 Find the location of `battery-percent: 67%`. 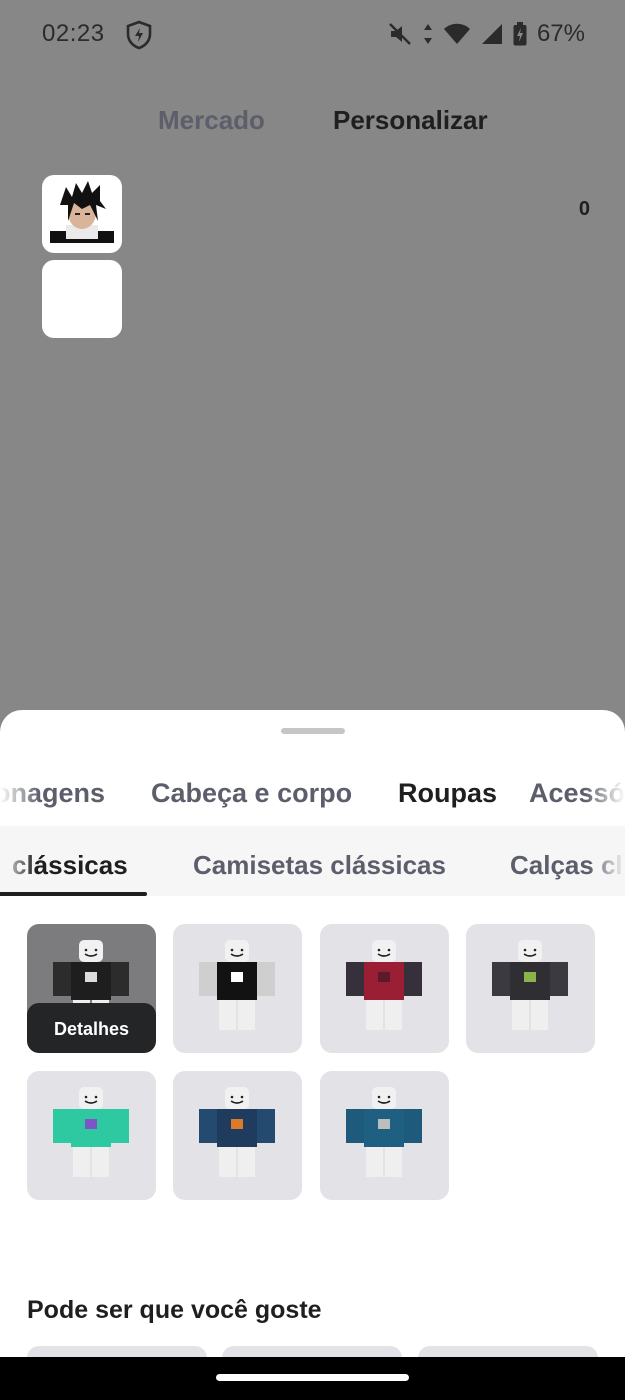

battery-percent: 67% is located at coordinates (560, 33).